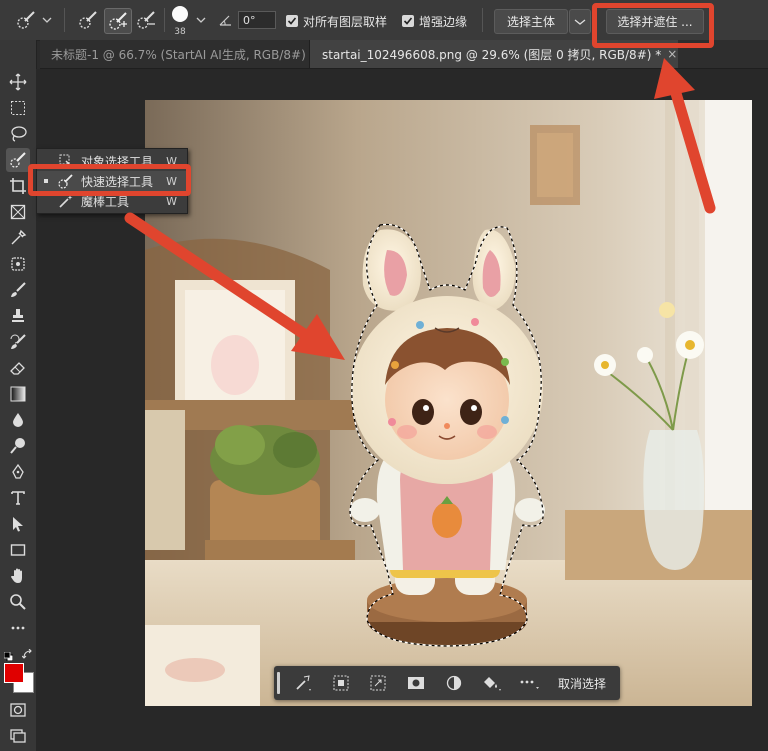  I want to click on foreground-color-swatch, so click(14, 673).